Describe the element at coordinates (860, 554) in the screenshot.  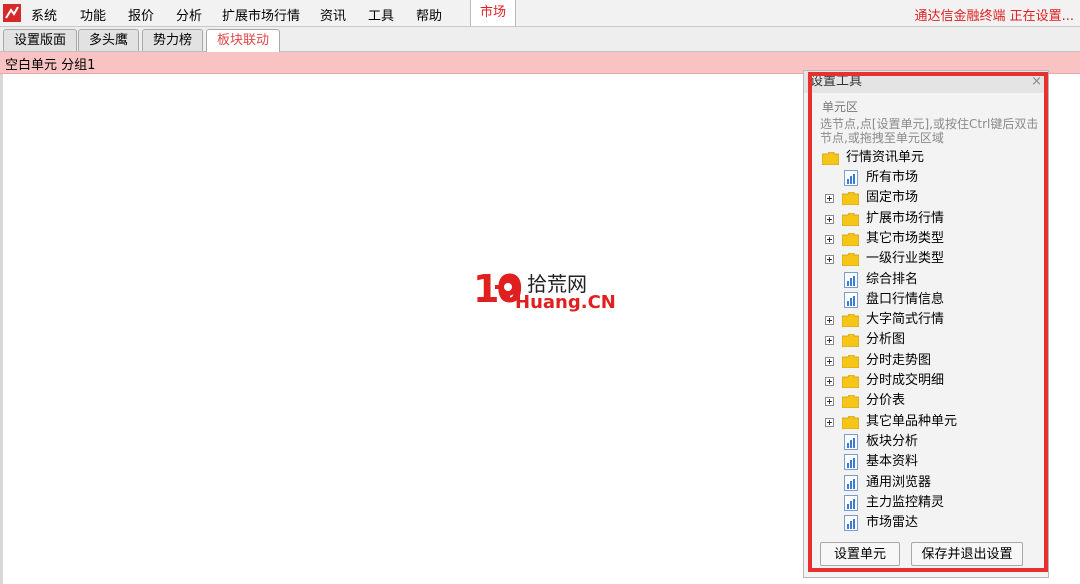
I see `set-unit-button: 设置单元` at that location.